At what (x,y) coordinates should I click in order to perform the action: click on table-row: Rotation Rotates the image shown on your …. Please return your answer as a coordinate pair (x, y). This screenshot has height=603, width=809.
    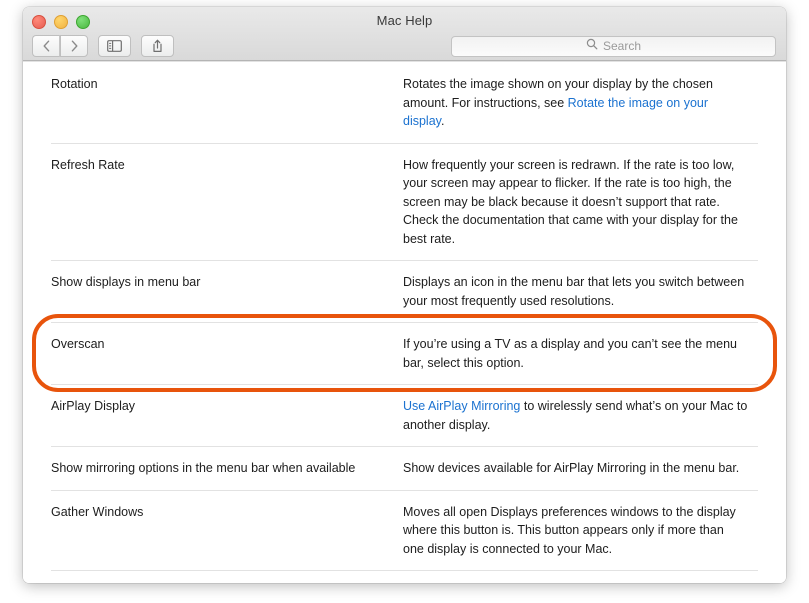
    Looking at the image, I should click on (404, 103).